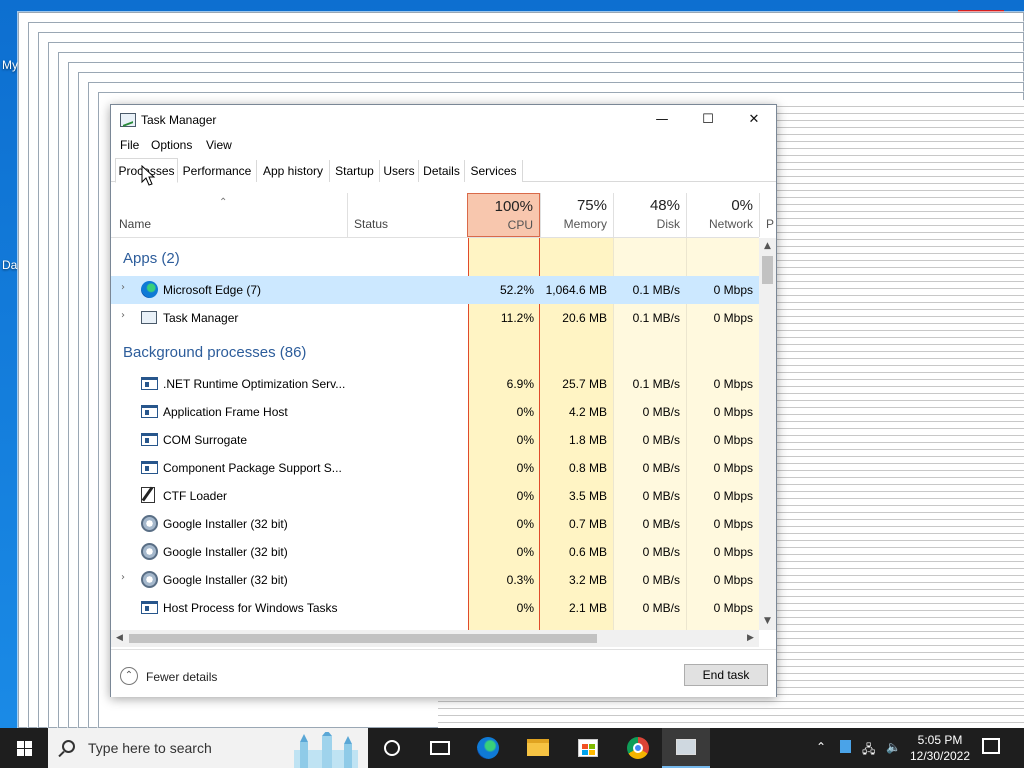  I want to click on store-taskbar-icon, so click(588, 748).